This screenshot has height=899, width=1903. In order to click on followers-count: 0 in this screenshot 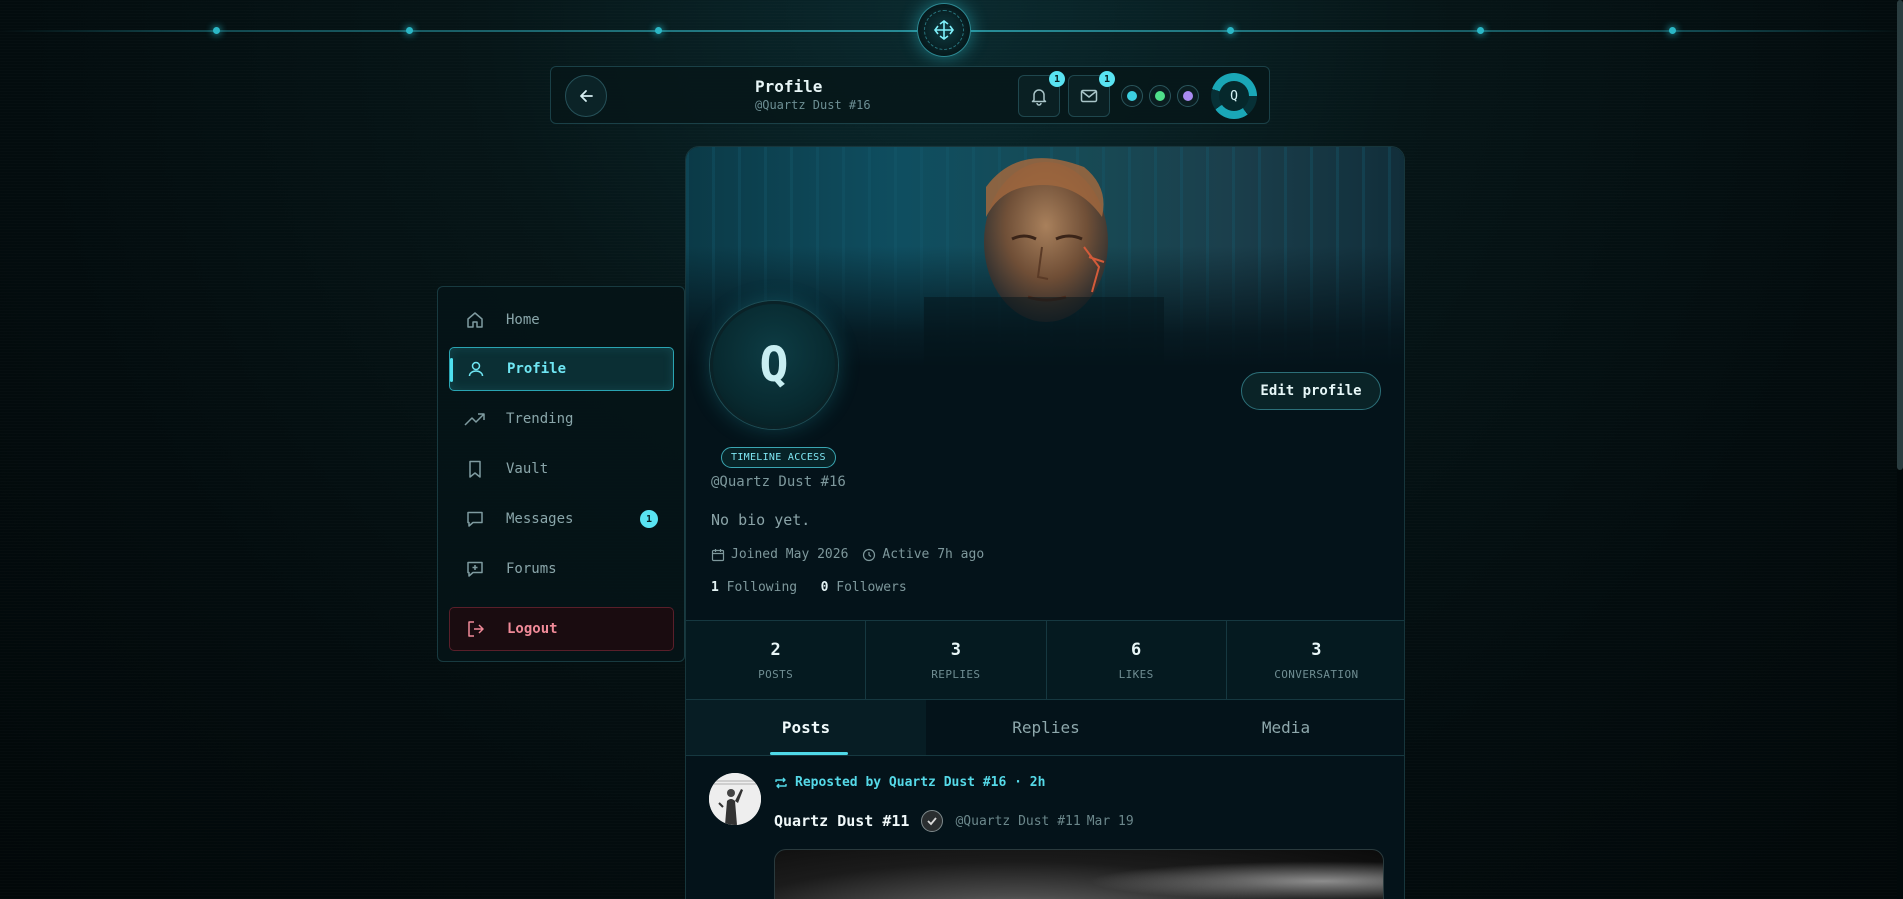, I will do `click(824, 587)`.